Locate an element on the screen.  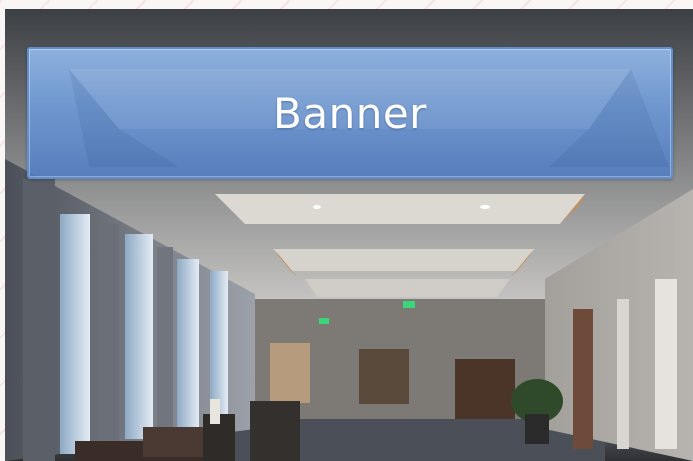
banner-label: Banner is located at coordinates (350, 113).